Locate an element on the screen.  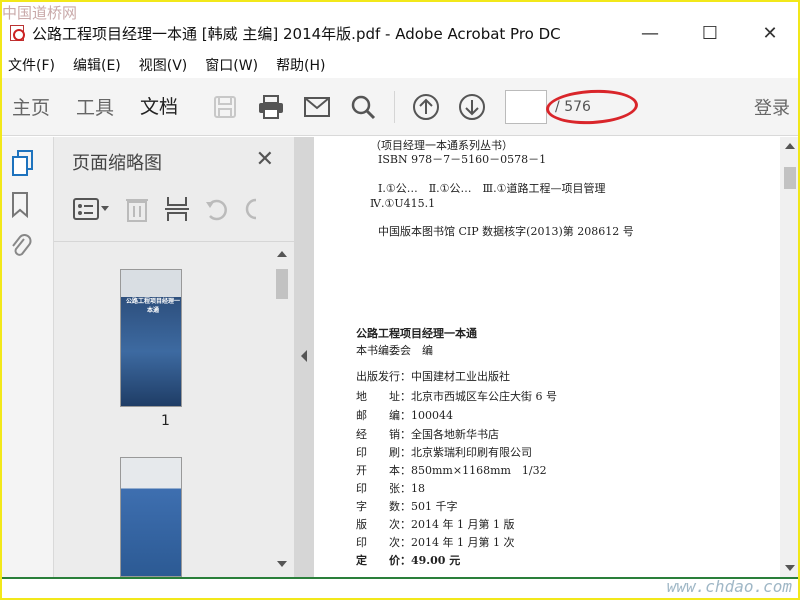
doc-line-printer: 印 刷：北京紫瑞利印刷有限公司 is located at coordinates (444, 452).